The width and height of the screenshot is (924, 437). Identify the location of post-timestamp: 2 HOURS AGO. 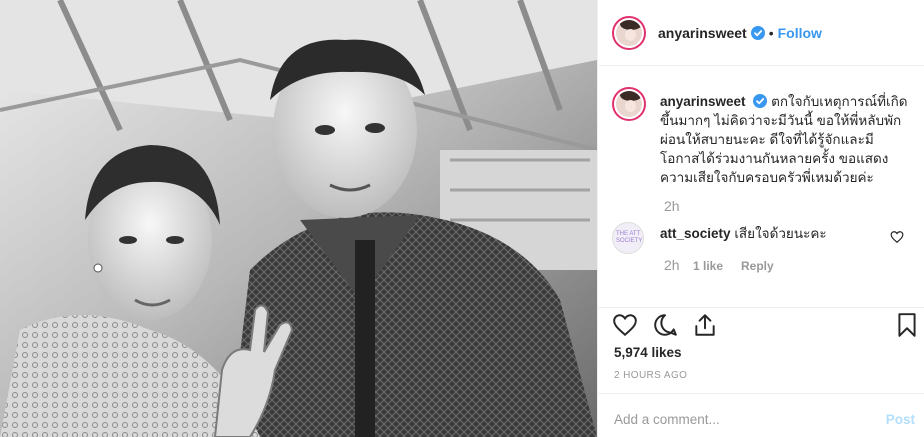
(650, 375).